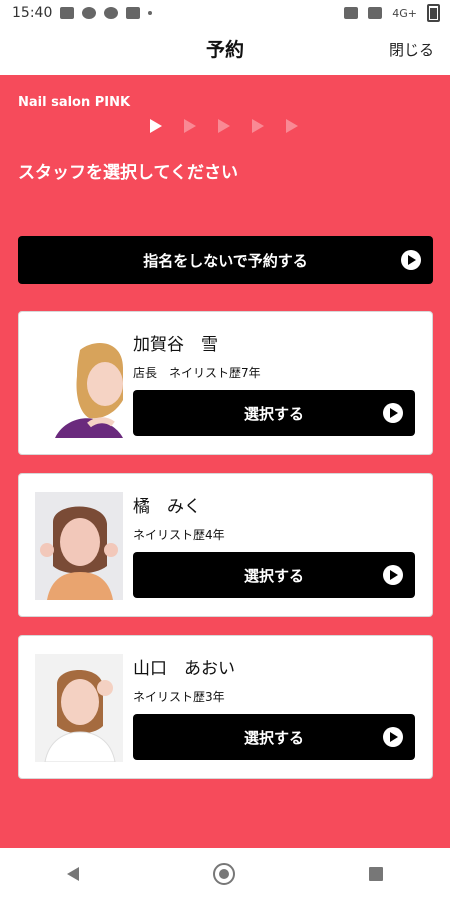 Image resolution: width=450 pixels, height=900 pixels. I want to click on battery-icon, so click(433, 13).